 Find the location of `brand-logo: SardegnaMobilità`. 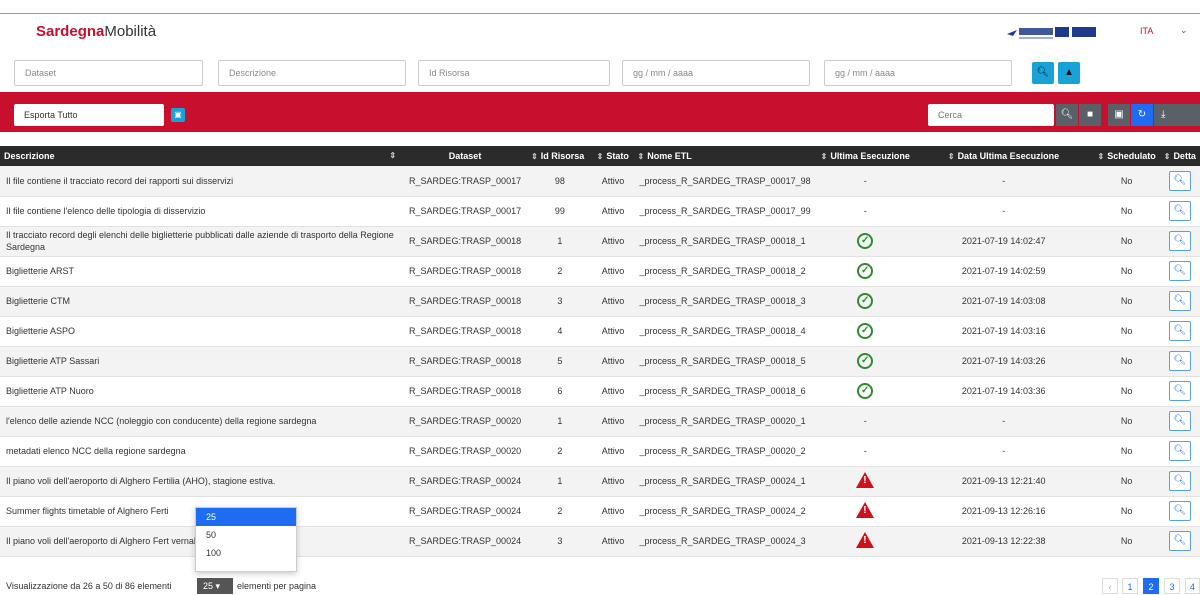

brand-logo: SardegnaMobilità is located at coordinates (96, 31).